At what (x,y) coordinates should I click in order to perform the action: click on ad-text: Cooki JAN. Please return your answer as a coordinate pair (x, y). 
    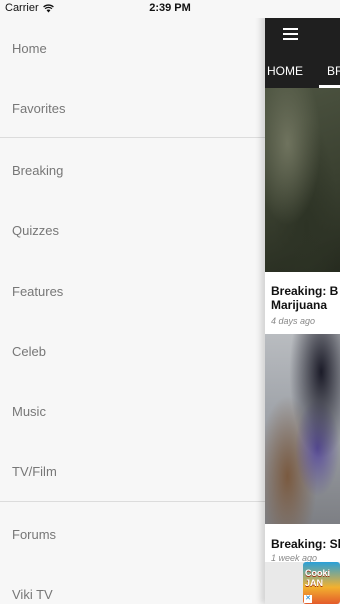
    Looking at the image, I should click on (317, 578).